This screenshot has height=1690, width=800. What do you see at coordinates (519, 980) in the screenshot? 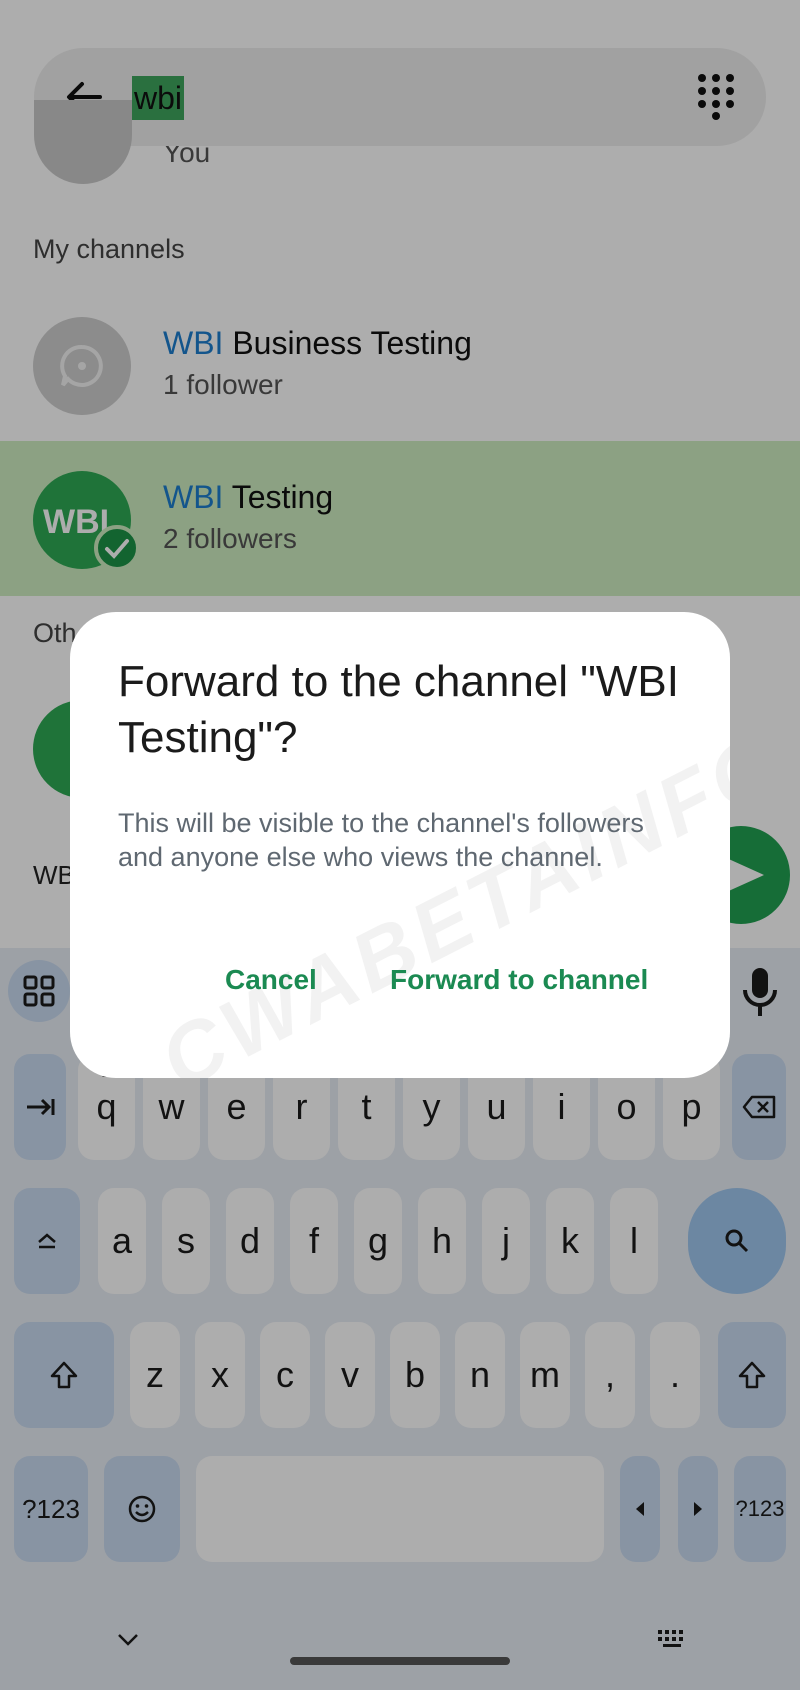
I see `forward-to-channel-button: Forward to channel` at bounding box center [519, 980].